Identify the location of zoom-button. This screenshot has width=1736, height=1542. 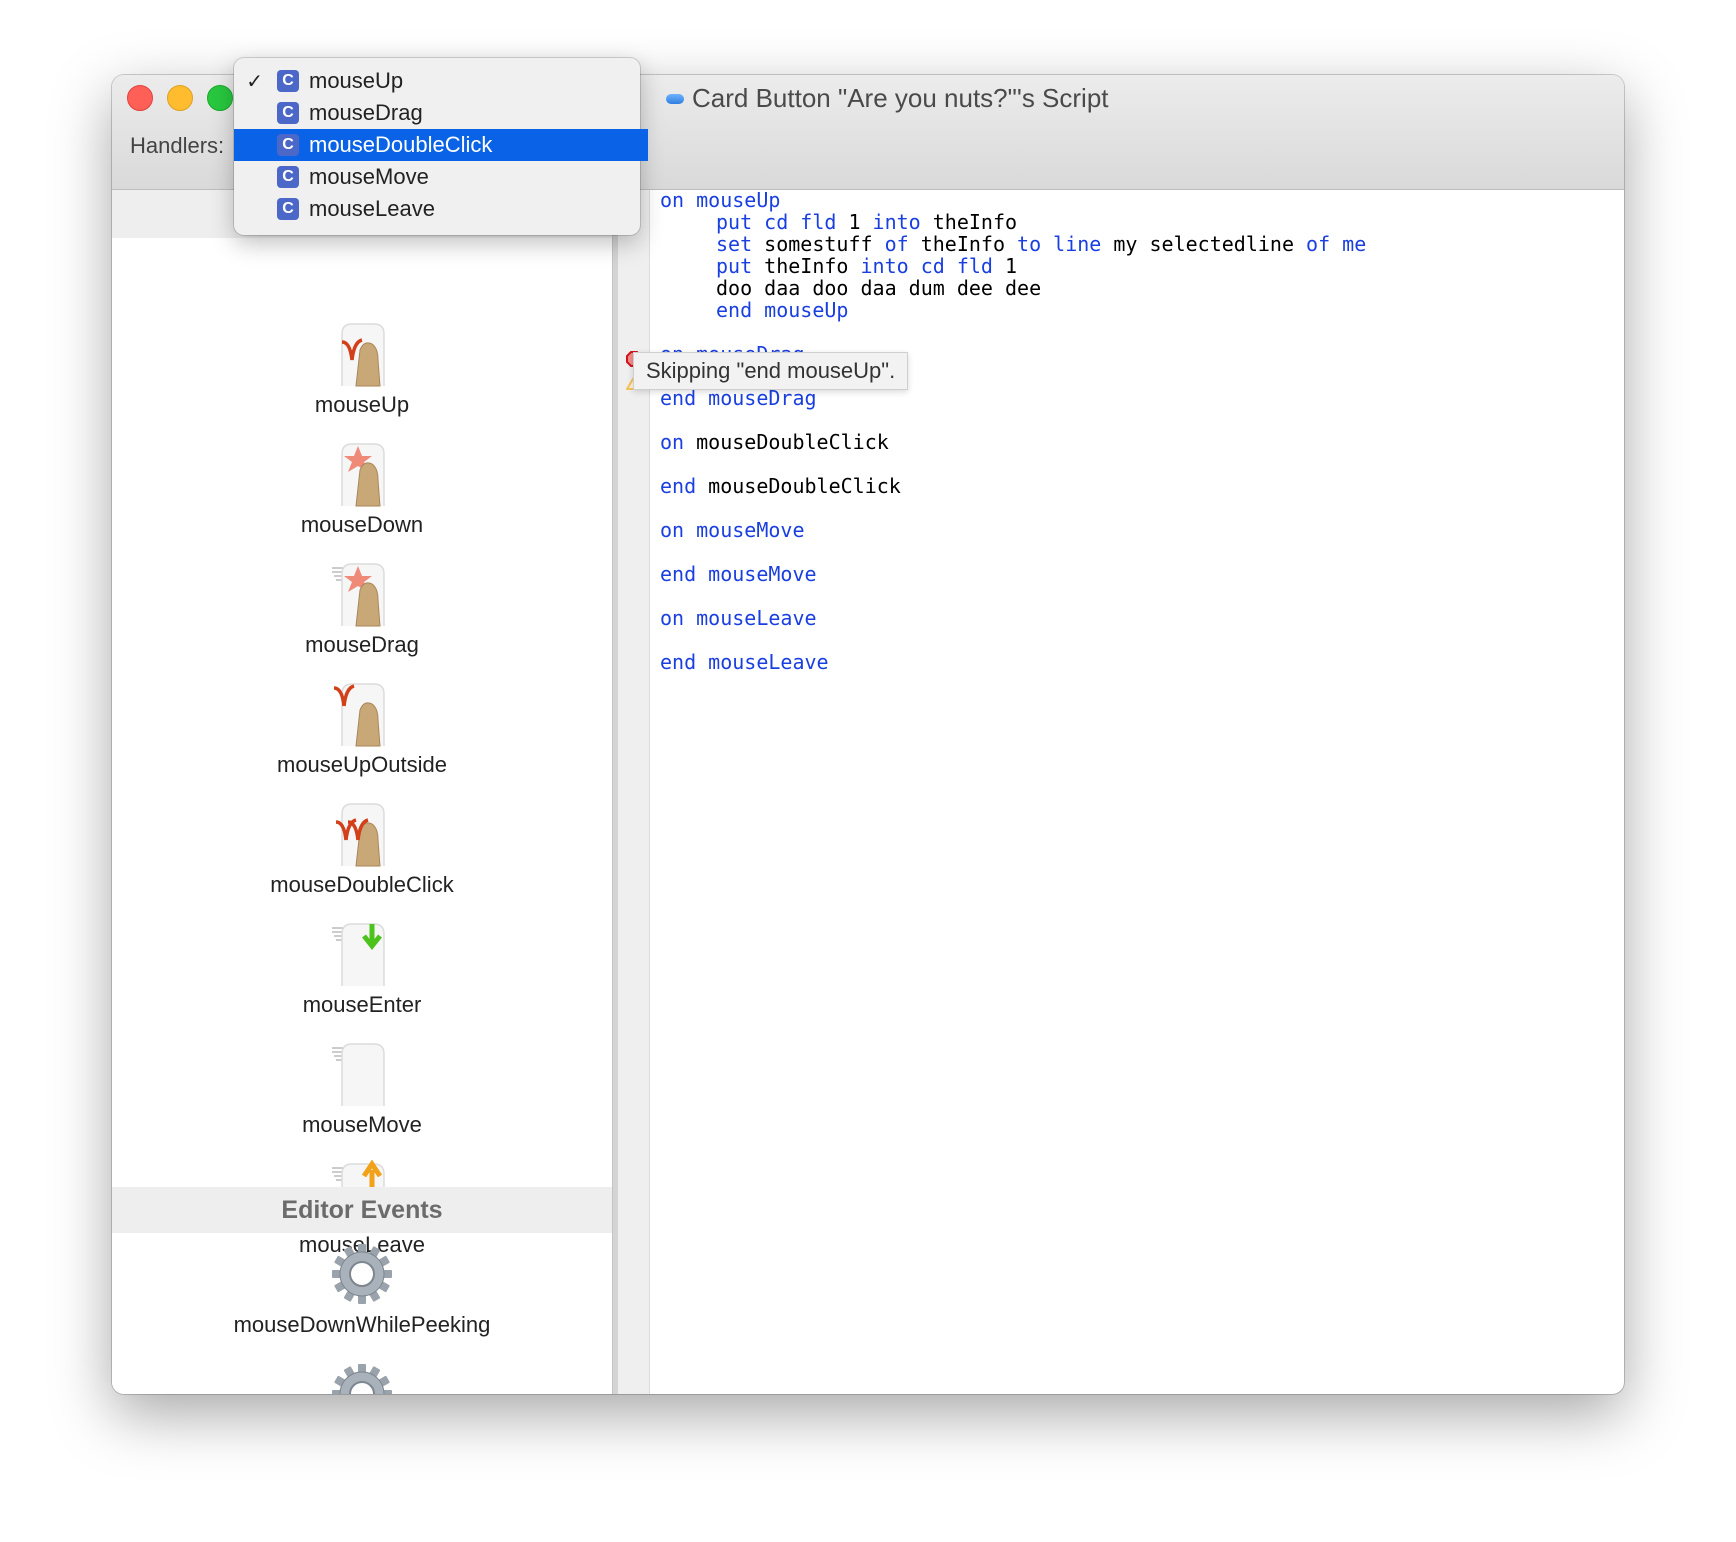
(220, 98).